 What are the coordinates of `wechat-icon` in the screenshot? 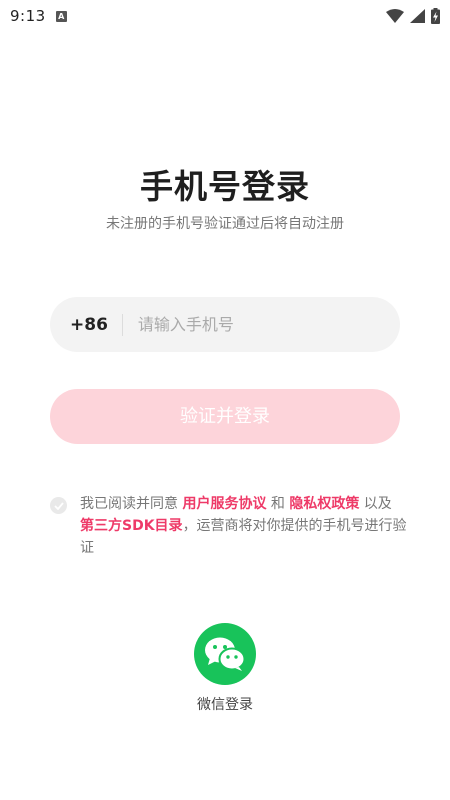 It's located at (225, 654).